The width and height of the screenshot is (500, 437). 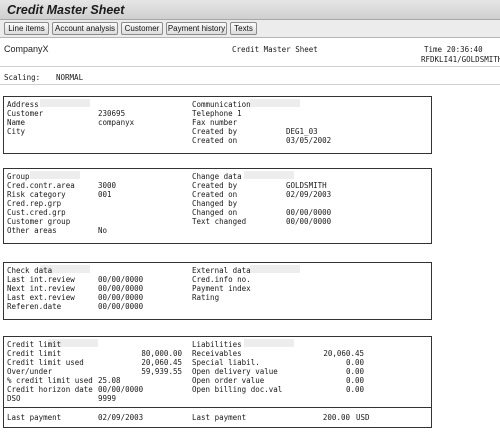 What do you see at coordinates (30, 371) in the screenshot?
I see `over-under-label: Over/under` at bounding box center [30, 371].